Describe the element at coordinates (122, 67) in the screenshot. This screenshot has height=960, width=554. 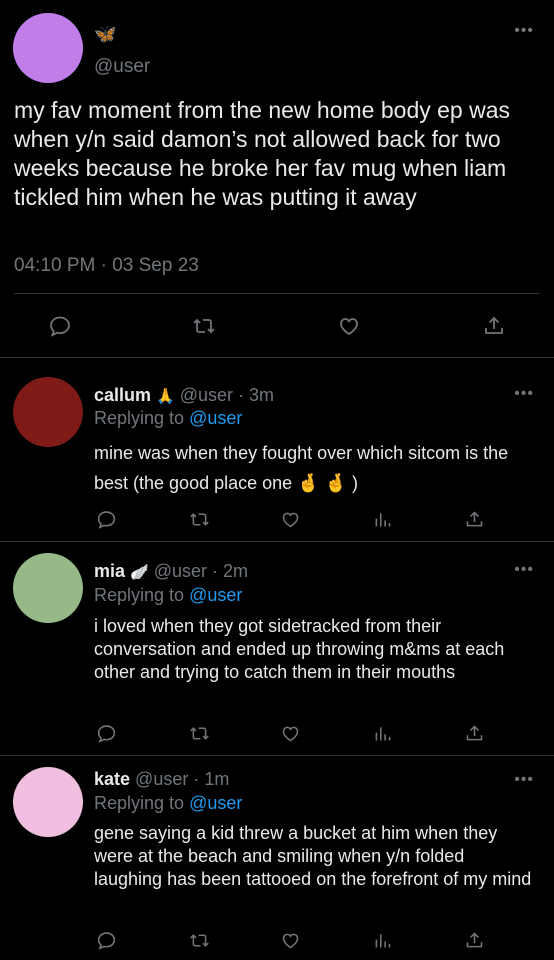
I see `handle: @user` at that location.